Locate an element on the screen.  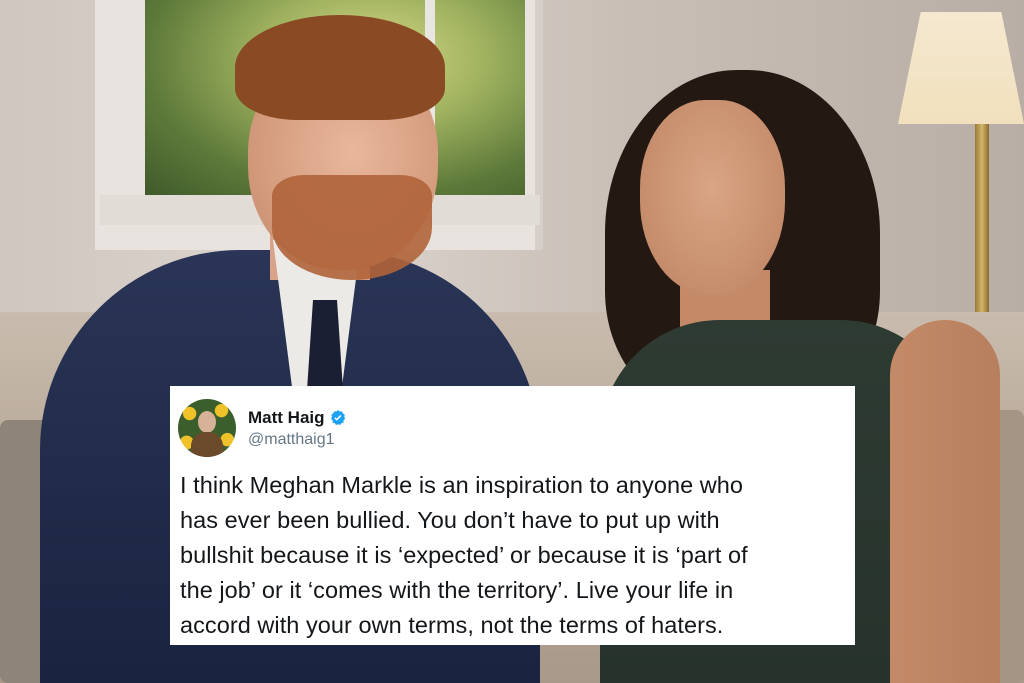
avatar-body is located at coordinates (207, 444).